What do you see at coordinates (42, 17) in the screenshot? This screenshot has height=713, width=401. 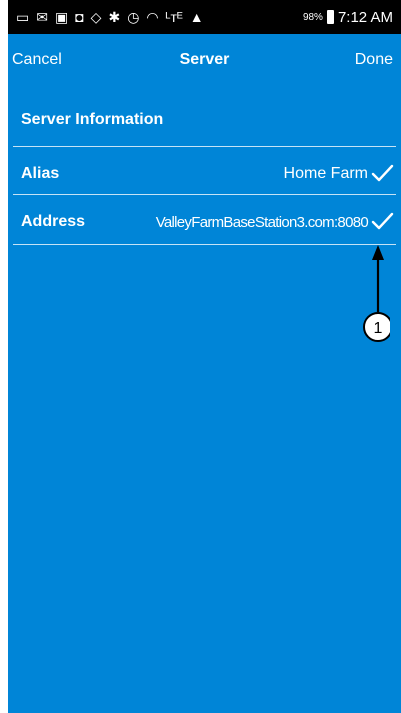 I see `email-icon: ✉` at bounding box center [42, 17].